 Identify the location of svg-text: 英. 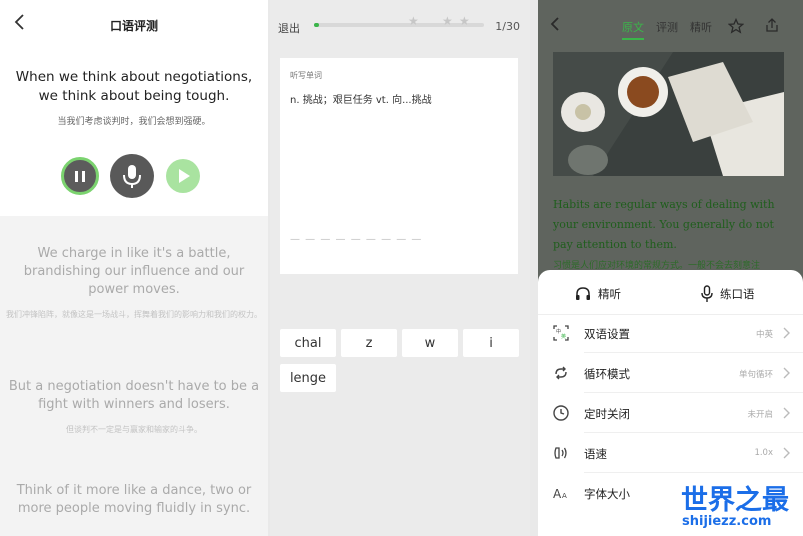
(563, 336).